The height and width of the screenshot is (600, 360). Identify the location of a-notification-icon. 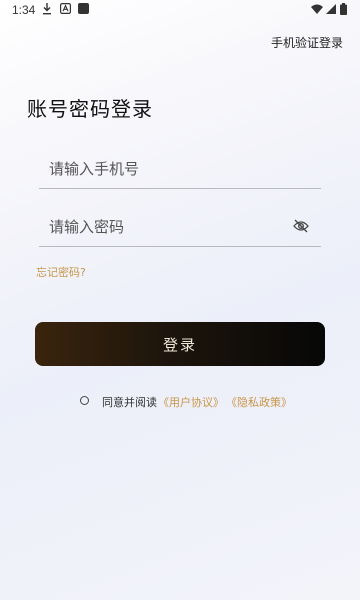
(65, 8).